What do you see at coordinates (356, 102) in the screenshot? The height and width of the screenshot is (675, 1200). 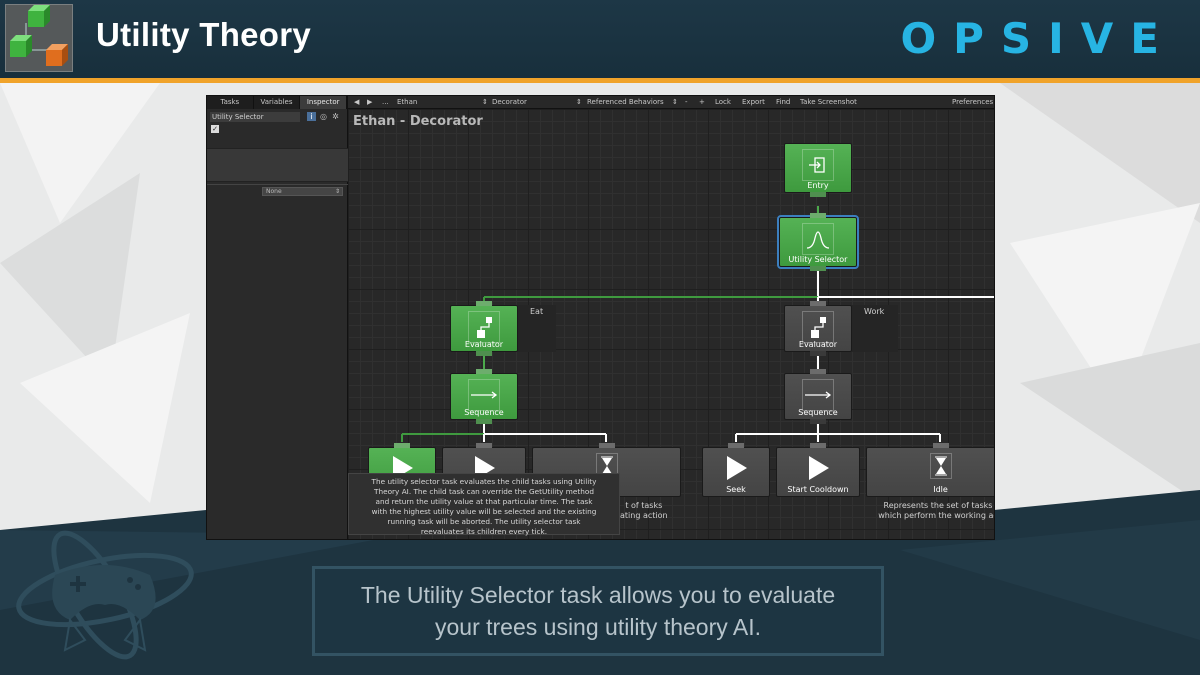 I see `back-button: ◀` at bounding box center [356, 102].